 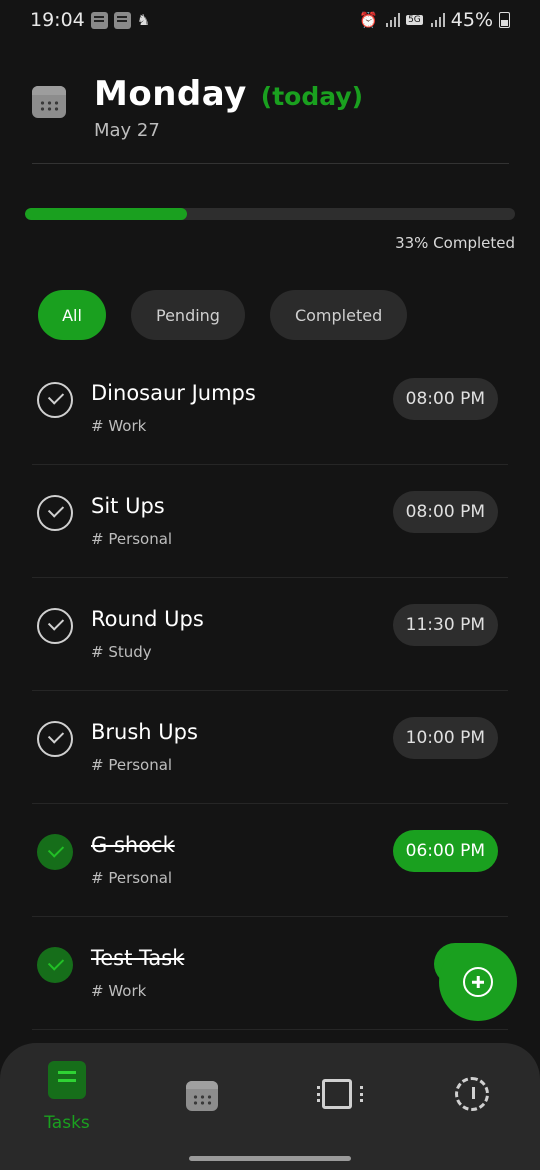 What do you see at coordinates (127, 130) in the screenshot?
I see `date-subtitle: May 27` at bounding box center [127, 130].